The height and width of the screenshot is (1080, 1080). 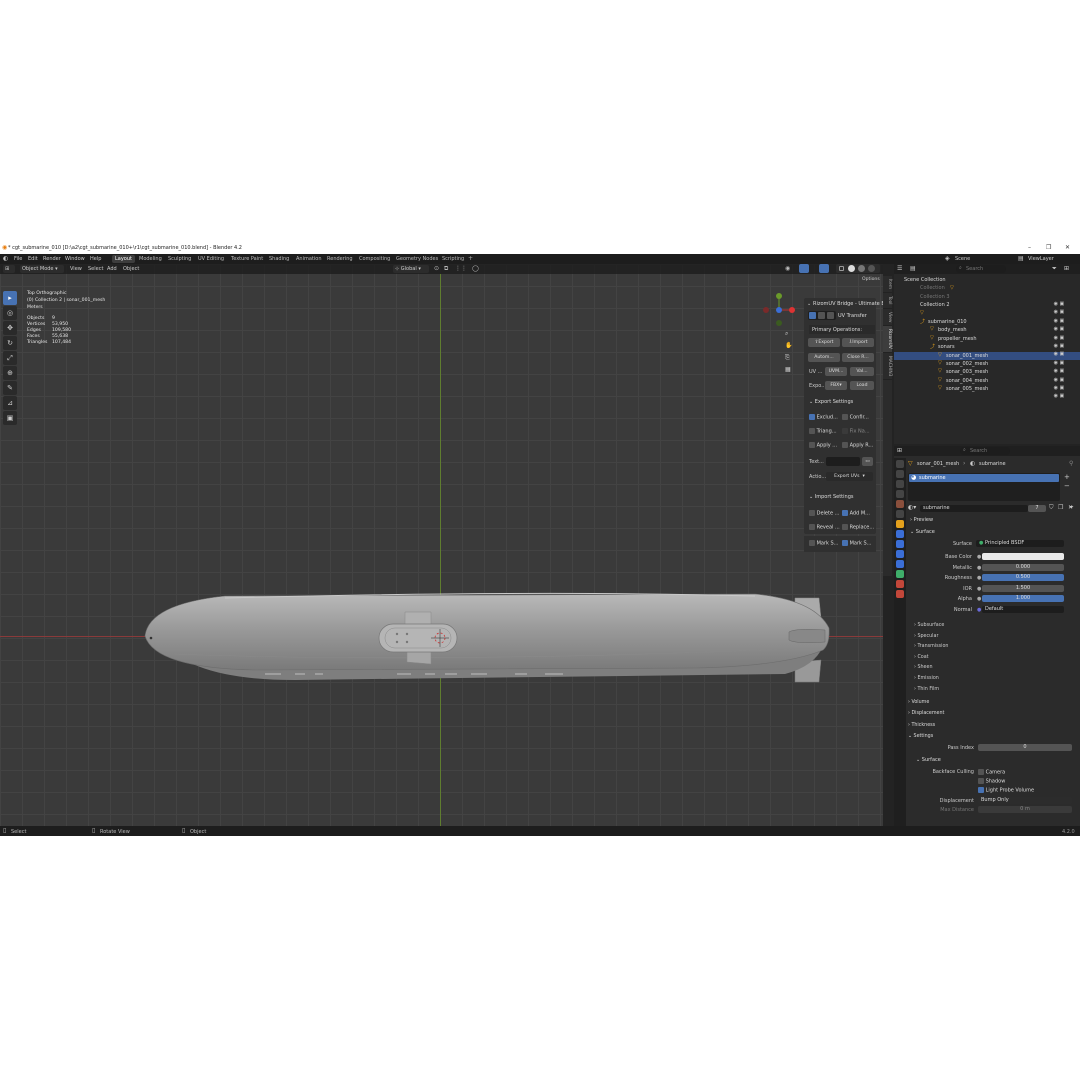 I want to click on solid-shading-icon, so click(x=851, y=268).